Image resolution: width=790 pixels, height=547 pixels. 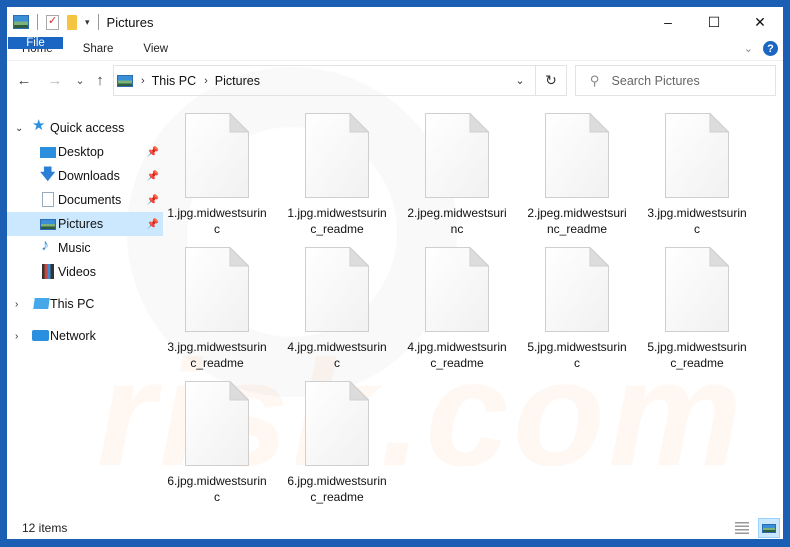 What do you see at coordinates (769, 528) in the screenshot?
I see `large-icons-view-button` at bounding box center [769, 528].